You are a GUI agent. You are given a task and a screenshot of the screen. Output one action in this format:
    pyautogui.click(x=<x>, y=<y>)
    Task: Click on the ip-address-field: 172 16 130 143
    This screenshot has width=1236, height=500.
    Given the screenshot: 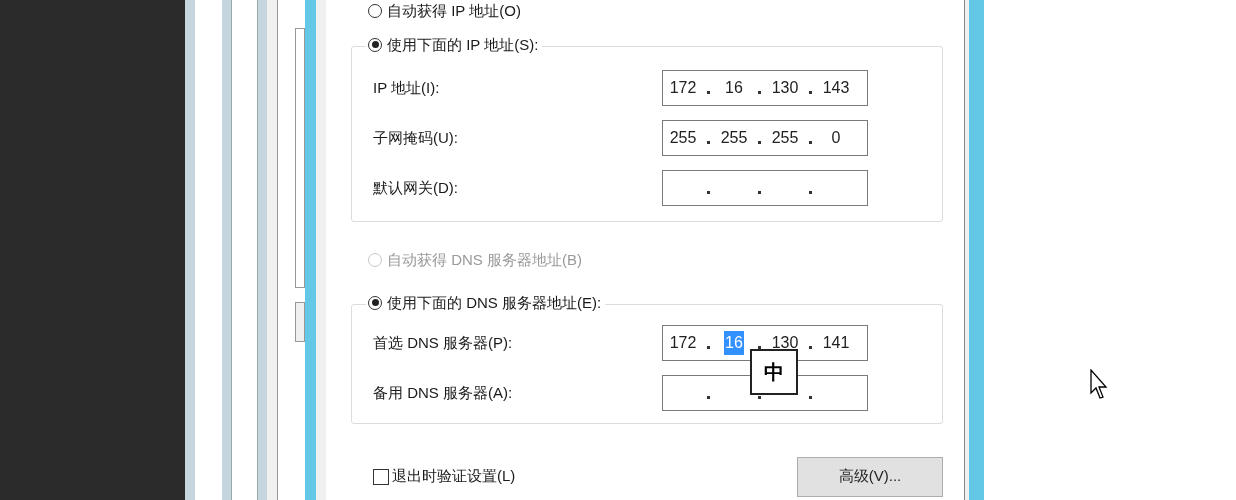 What is the action you would take?
    pyautogui.click(x=765, y=88)
    